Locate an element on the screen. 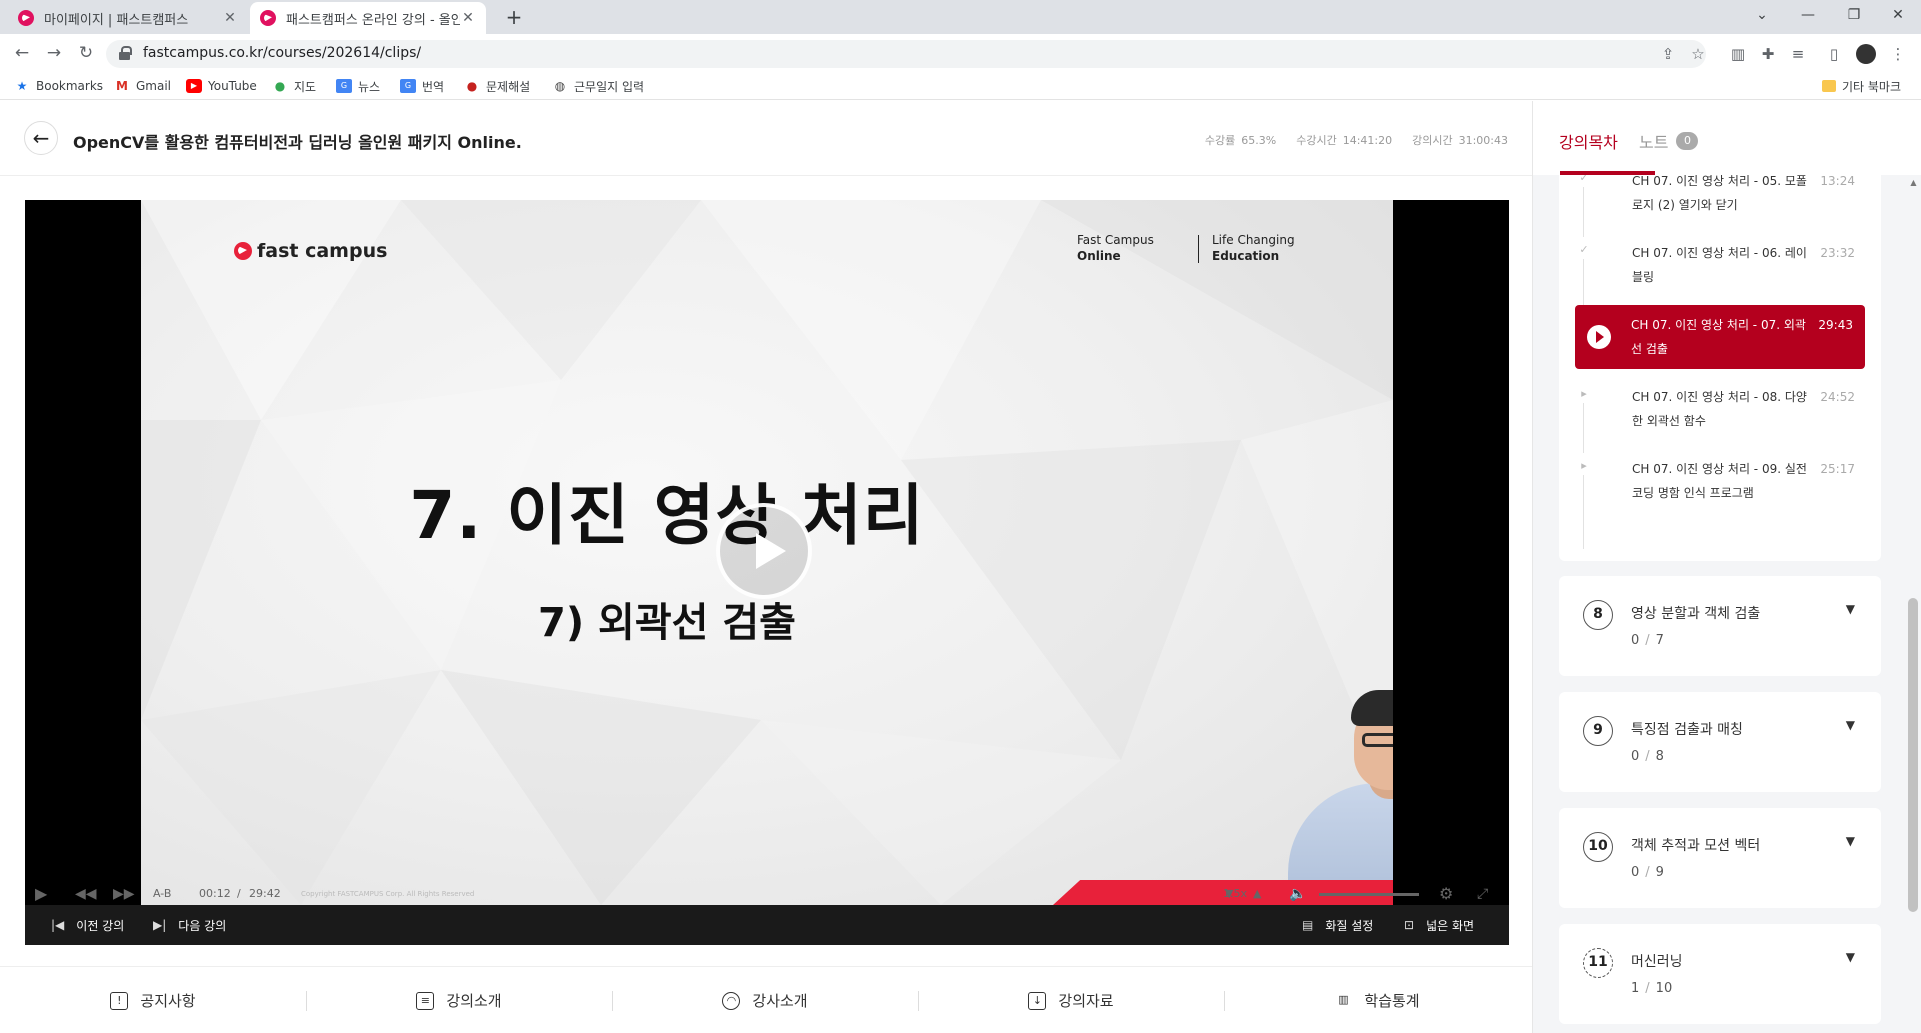  chapter-number: 10 is located at coordinates (1598, 847).